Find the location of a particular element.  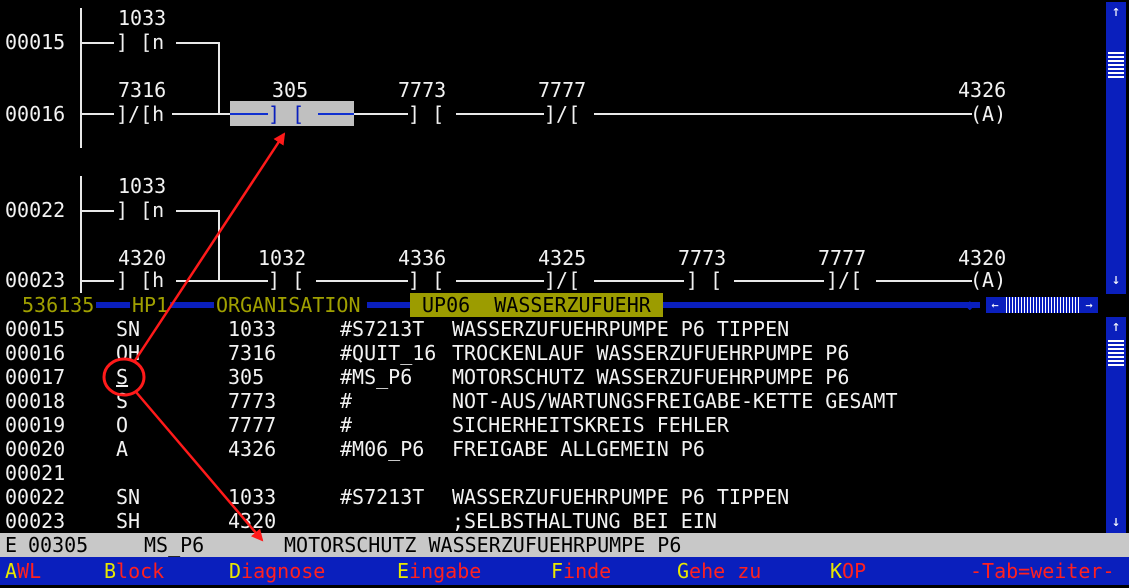

operand: 1033 is located at coordinates (252, 497).